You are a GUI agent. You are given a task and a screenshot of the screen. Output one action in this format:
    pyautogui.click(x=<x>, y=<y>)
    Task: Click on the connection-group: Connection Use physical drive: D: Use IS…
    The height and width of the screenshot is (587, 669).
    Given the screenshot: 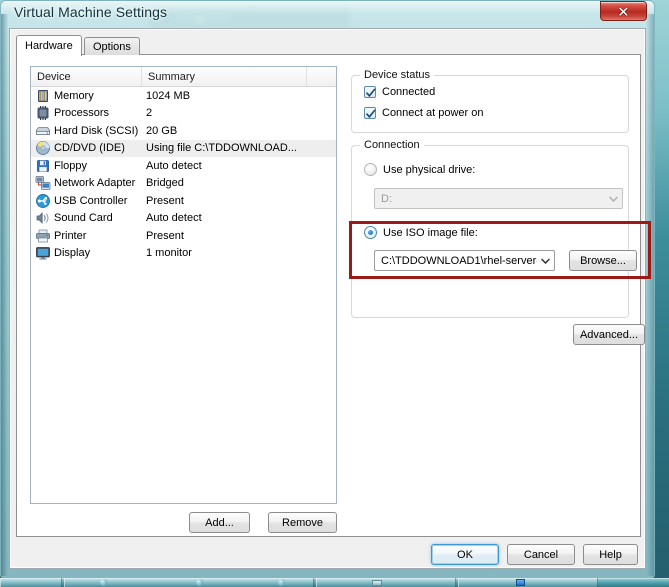 What is the action you would take?
    pyautogui.click(x=494, y=228)
    